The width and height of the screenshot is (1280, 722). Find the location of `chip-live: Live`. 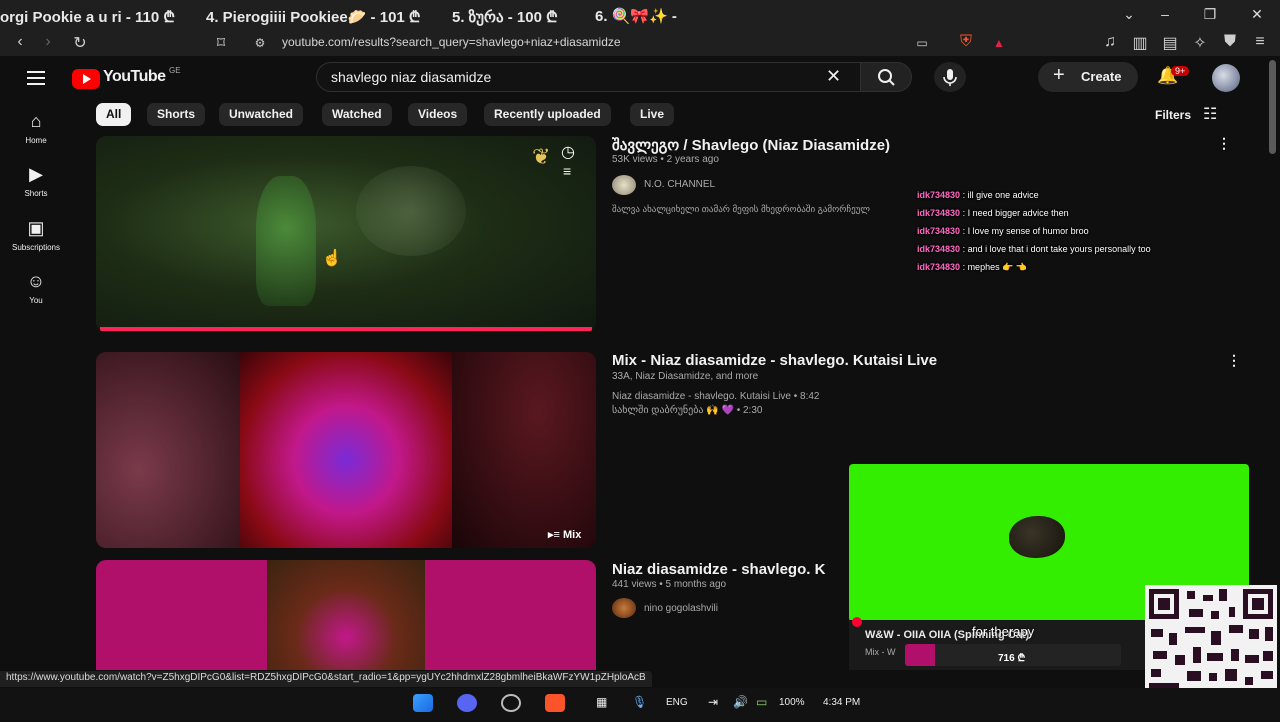

chip-live: Live is located at coordinates (652, 114).